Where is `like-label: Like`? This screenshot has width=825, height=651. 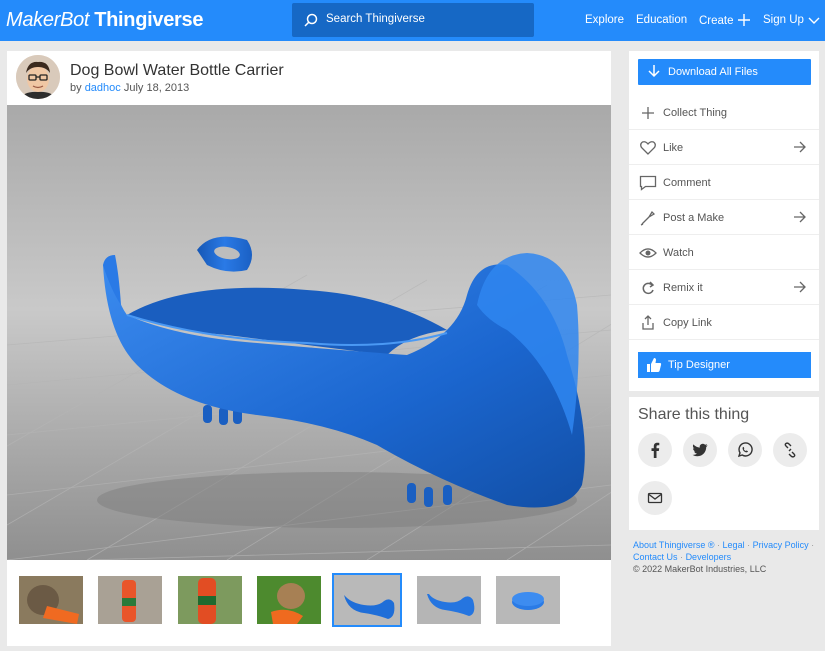 like-label: Like is located at coordinates (673, 148).